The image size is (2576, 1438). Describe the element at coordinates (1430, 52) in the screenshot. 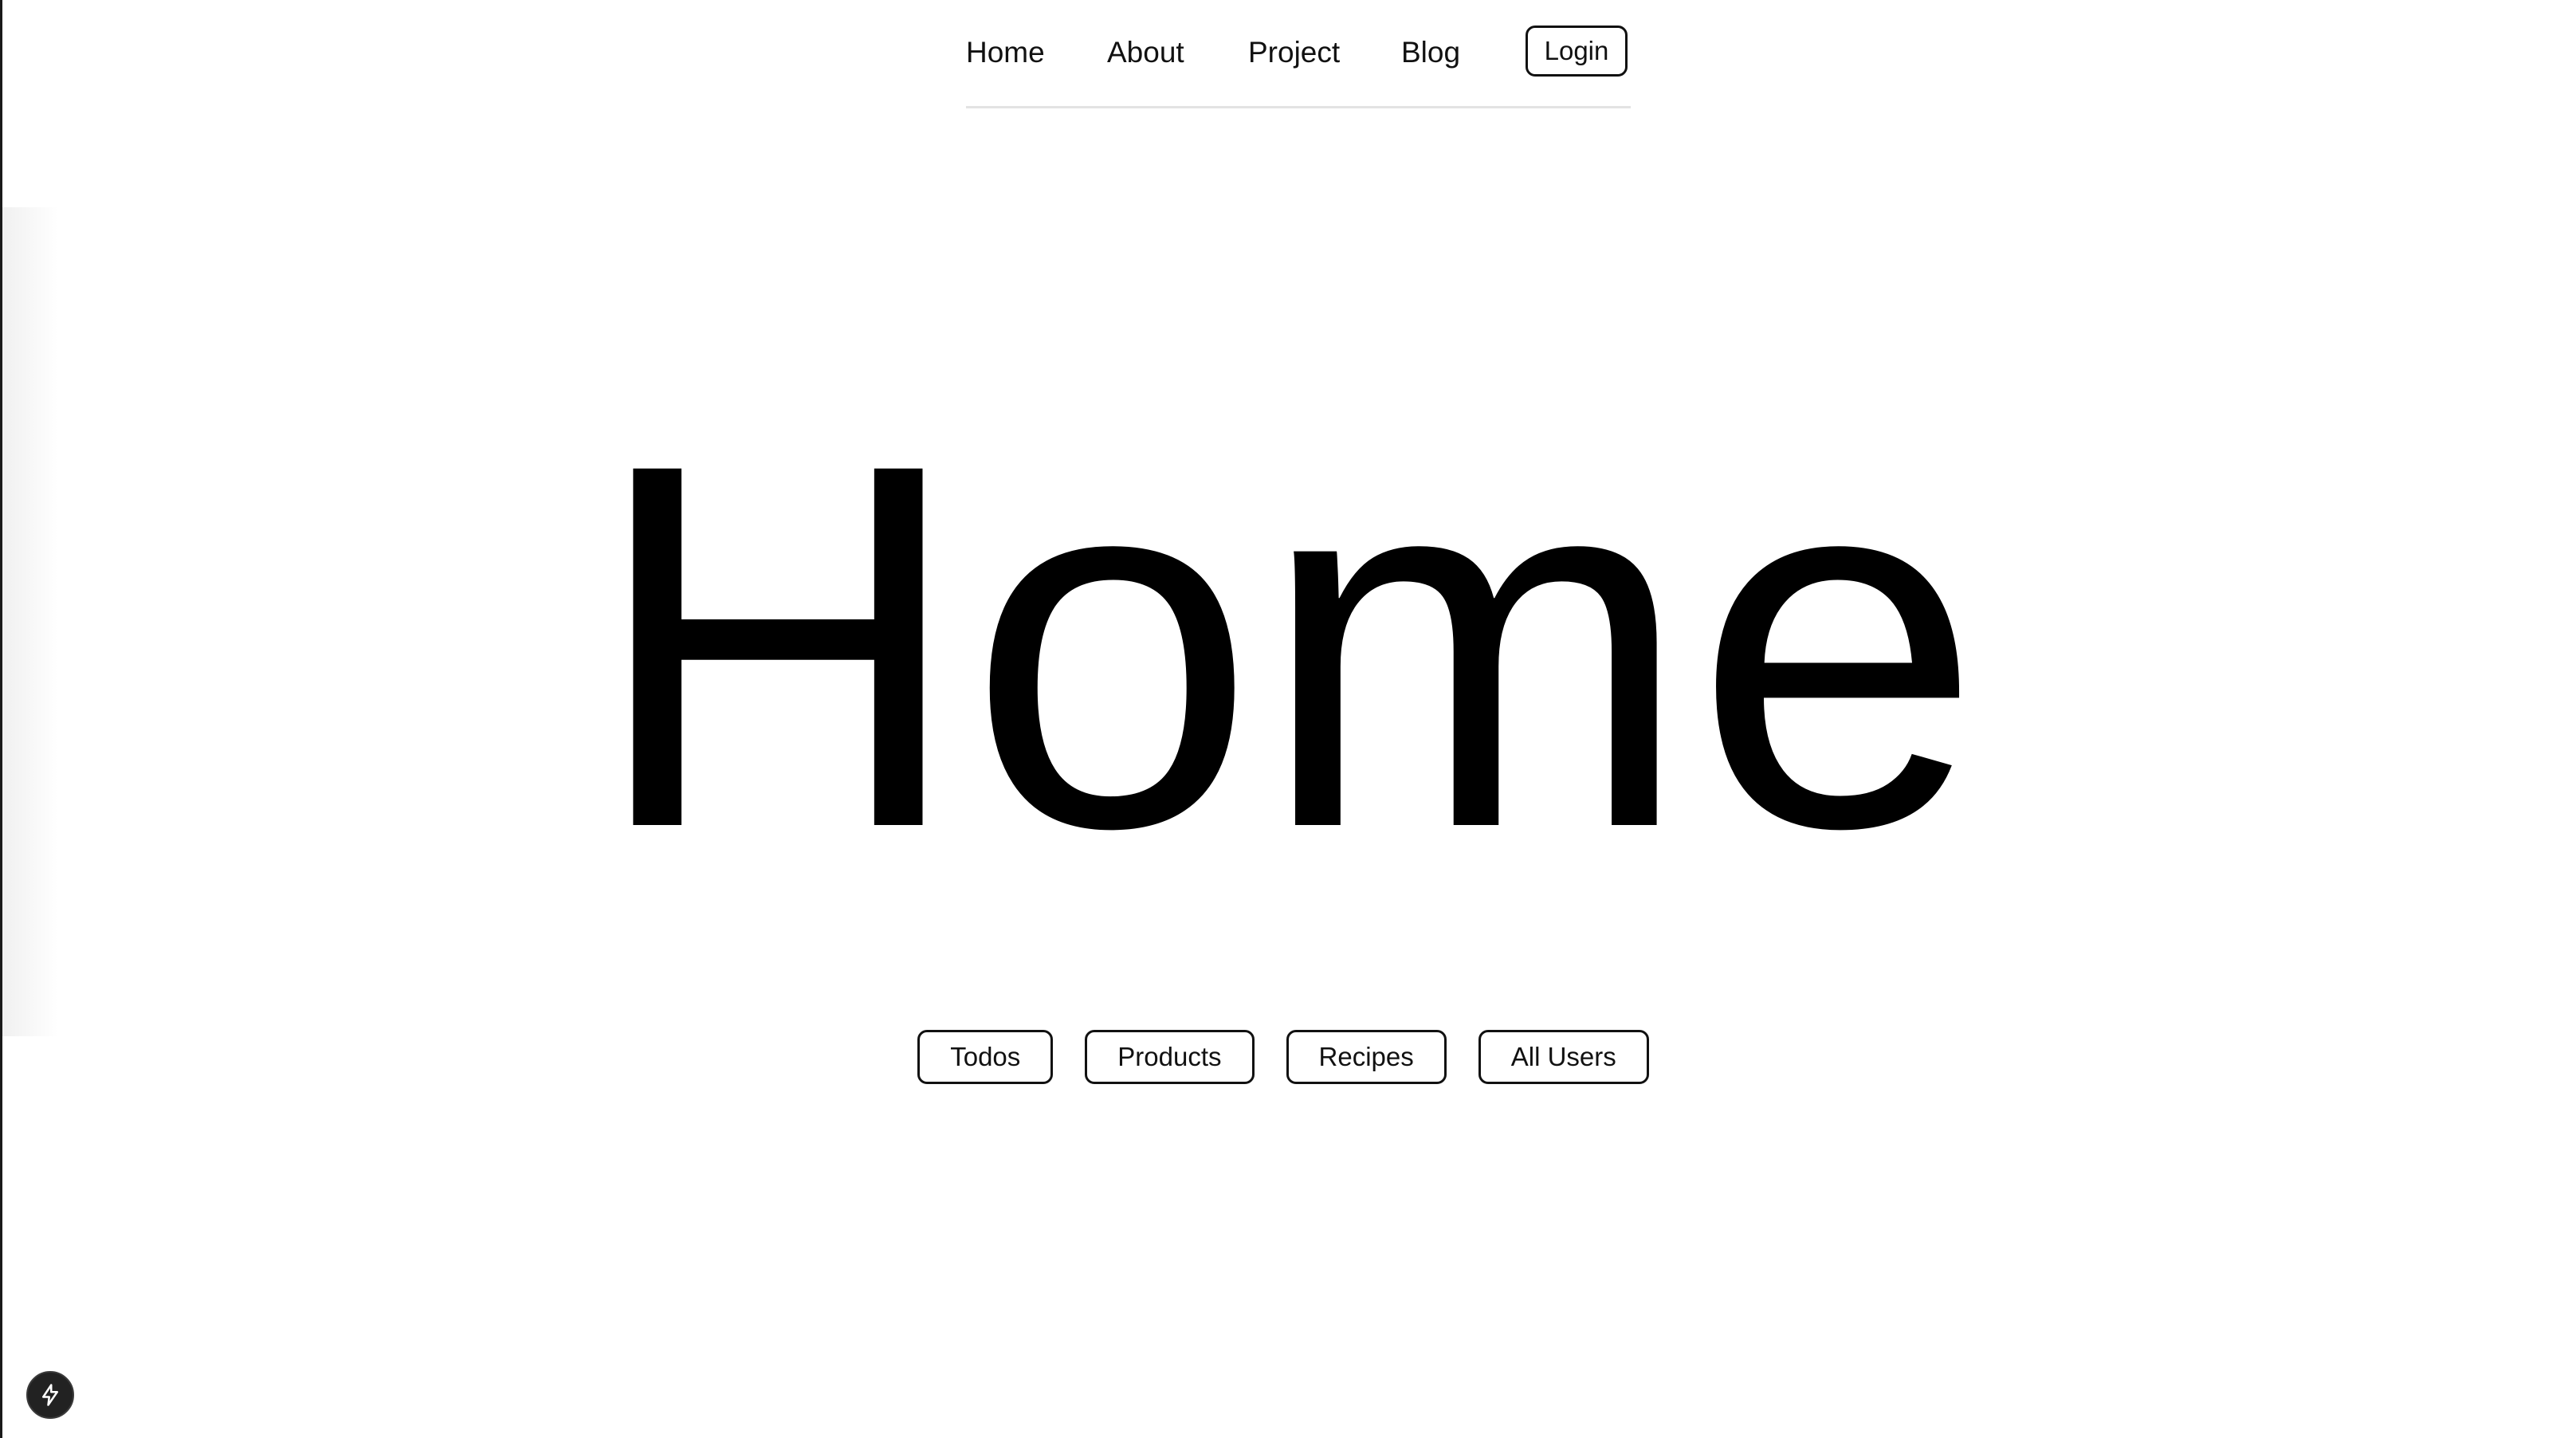

I see `nav-link-blog: Blog` at that location.